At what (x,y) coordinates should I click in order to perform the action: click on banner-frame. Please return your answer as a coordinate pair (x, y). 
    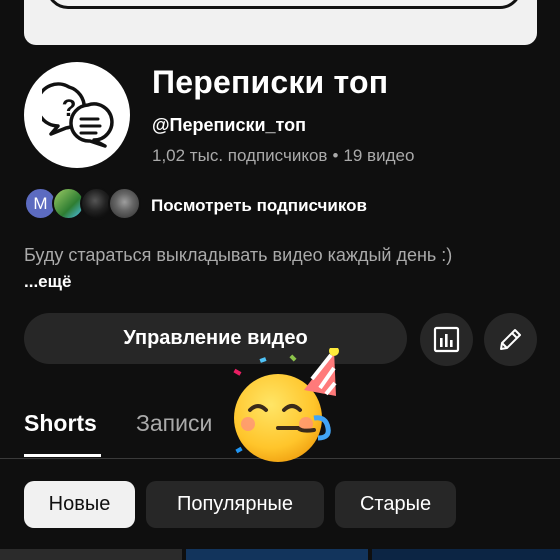
    Looking at the image, I should click on (284, 4).